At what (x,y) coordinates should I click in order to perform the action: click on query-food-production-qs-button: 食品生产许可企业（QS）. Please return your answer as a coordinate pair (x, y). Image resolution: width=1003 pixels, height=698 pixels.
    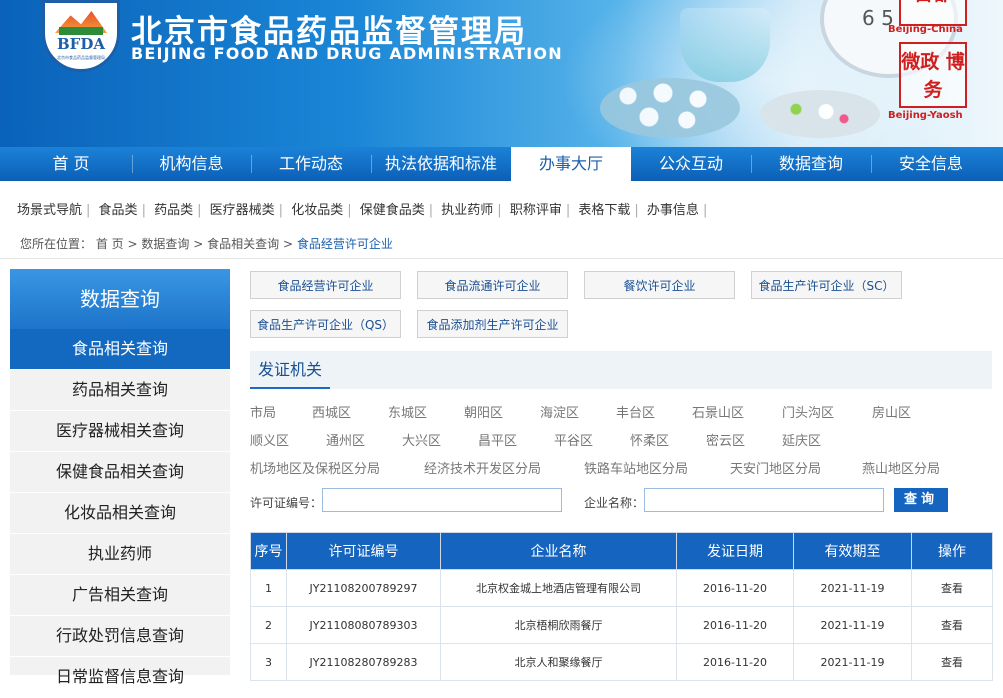
    Looking at the image, I should click on (325, 324).